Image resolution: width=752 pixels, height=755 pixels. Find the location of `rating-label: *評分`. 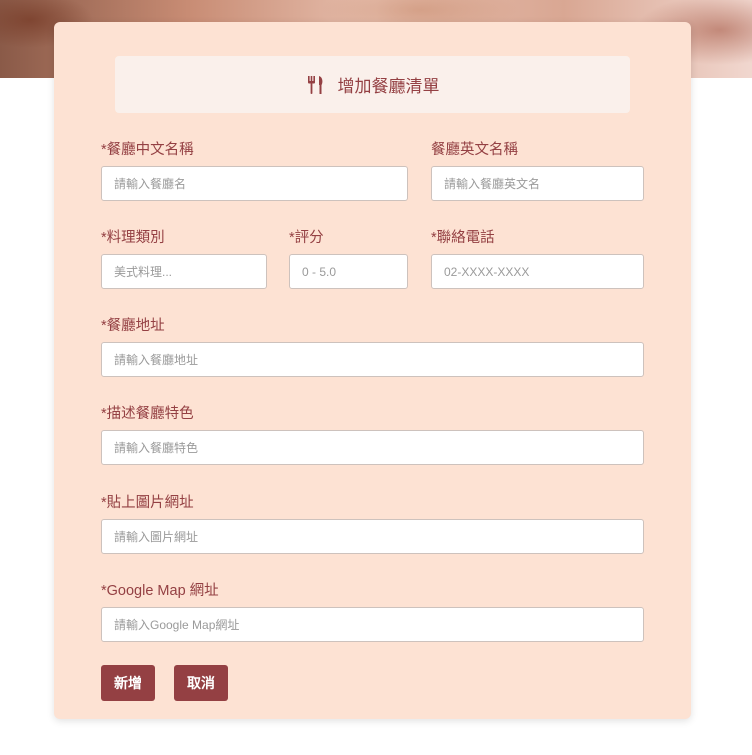

rating-label: *評分 is located at coordinates (306, 238).